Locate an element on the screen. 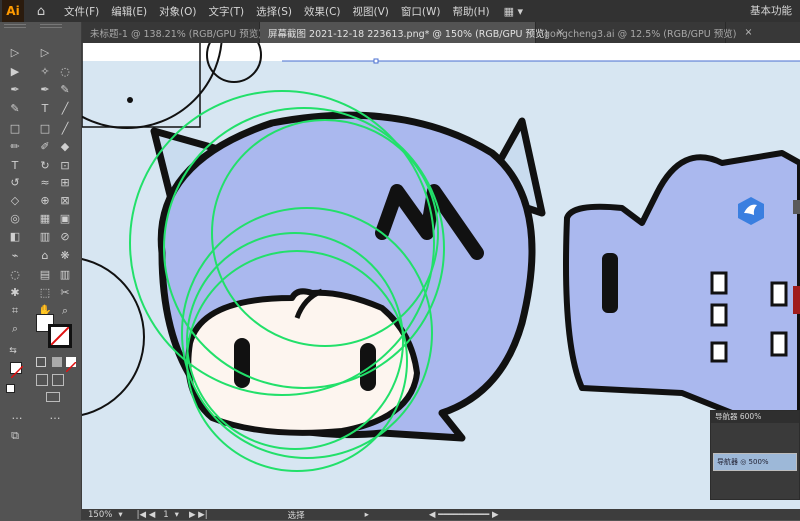 Image resolution: width=800 pixels, height=521 pixels. tab-label: 未标题-1 @ 138.21% (RGB/GPU 预览) is located at coordinates (176, 34).